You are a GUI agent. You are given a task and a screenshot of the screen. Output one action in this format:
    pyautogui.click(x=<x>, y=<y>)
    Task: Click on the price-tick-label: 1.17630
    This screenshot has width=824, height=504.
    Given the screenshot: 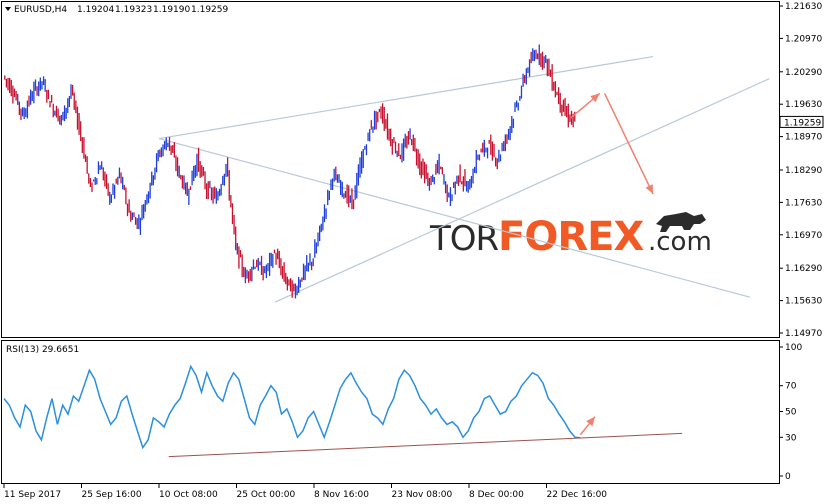 What is the action you would take?
    pyautogui.click(x=803, y=203)
    